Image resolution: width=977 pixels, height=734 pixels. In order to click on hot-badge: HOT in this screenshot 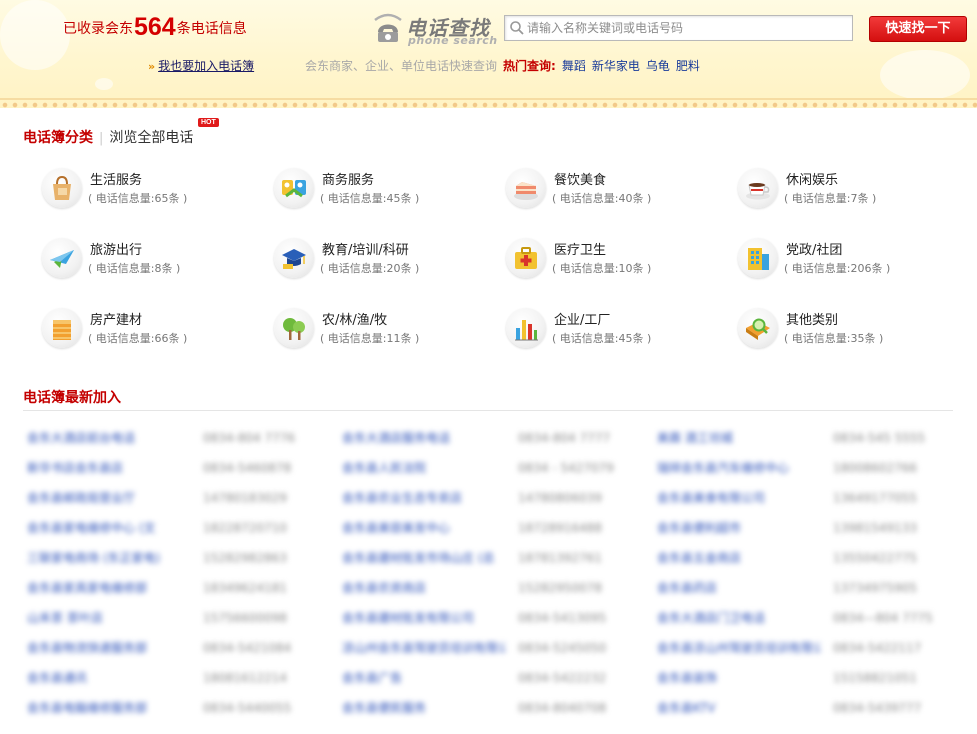, I will do `click(208, 122)`.